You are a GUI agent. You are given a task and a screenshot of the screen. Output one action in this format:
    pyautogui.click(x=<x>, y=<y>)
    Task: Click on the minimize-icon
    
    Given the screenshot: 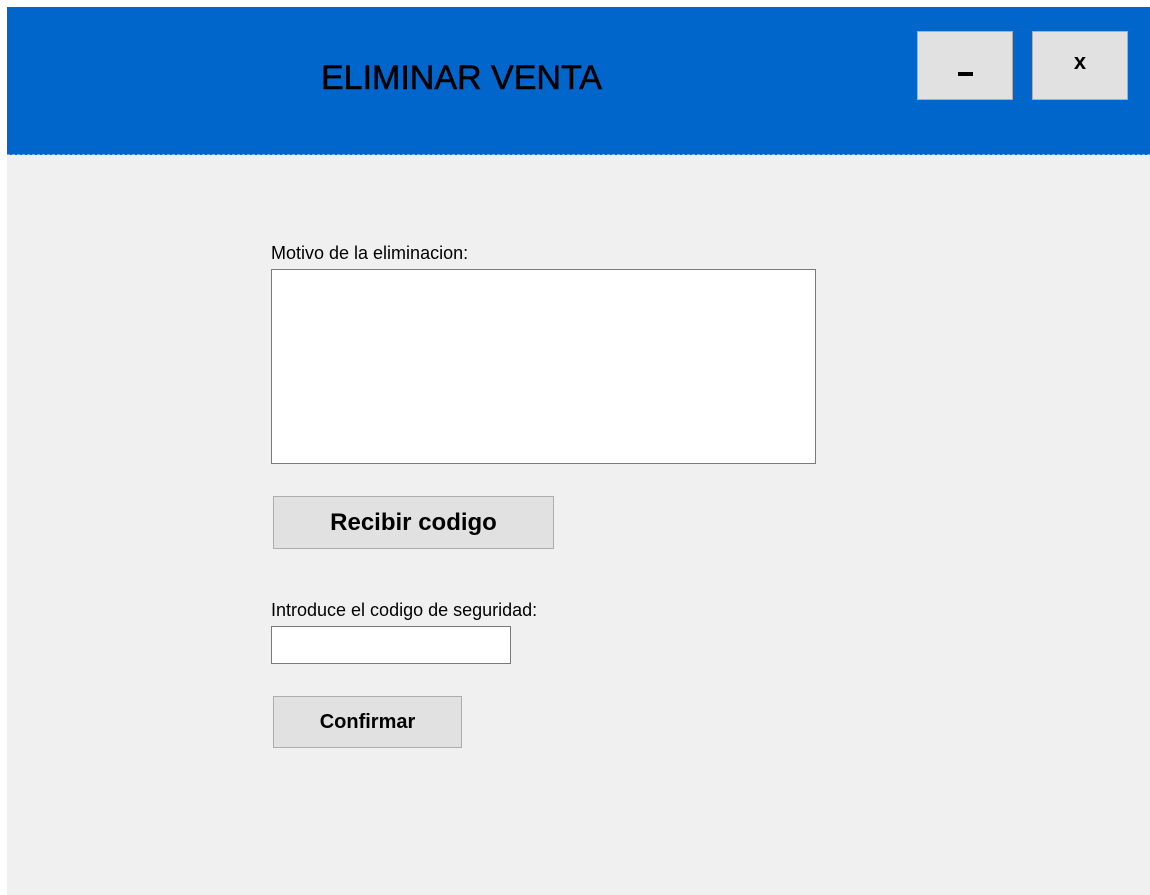 What is the action you would take?
    pyautogui.click(x=965, y=73)
    